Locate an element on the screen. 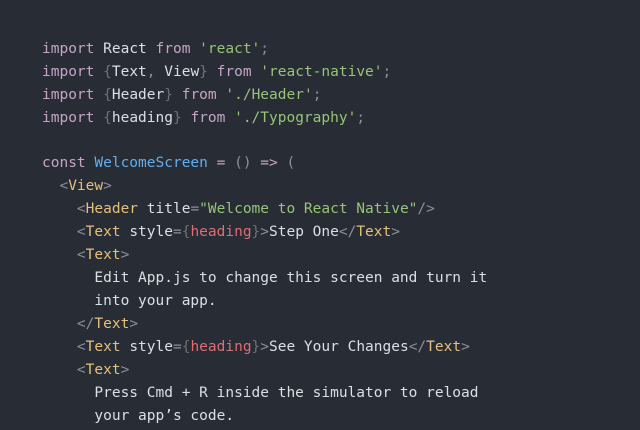 This screenshot has height=430, width=640. code-line: your app’s code. is located at coordinates (341, 416).